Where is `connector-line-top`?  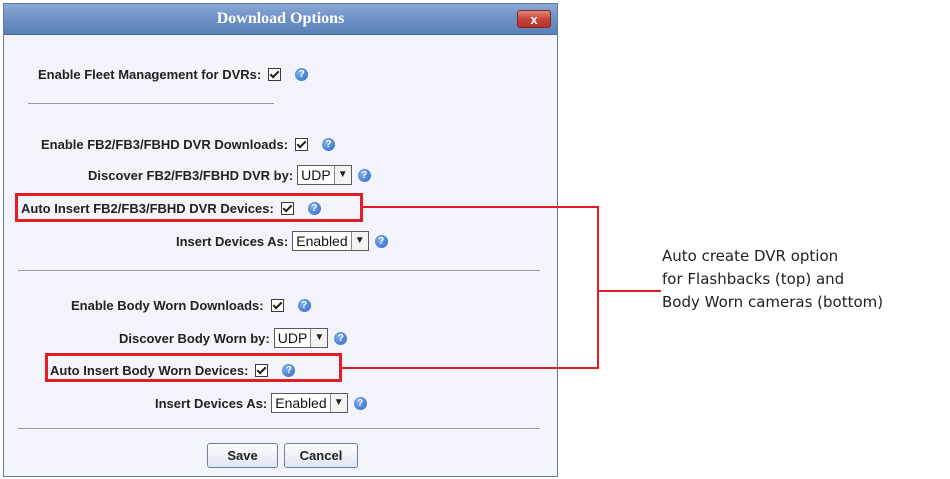 connector-line-top is located at coordinates (480, 207).